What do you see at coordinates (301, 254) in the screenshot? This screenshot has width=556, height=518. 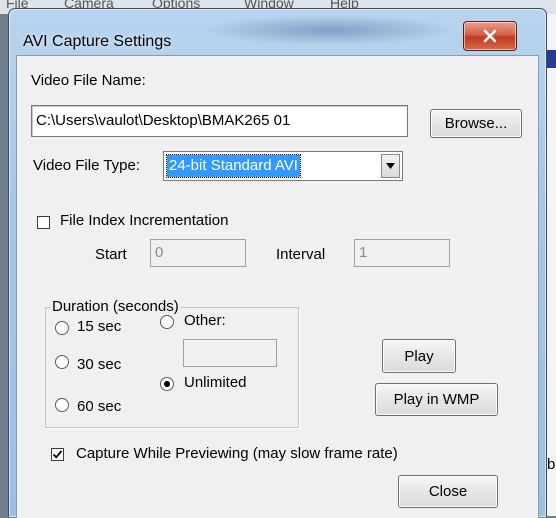 I see `interval-label: Interval` at bounding box center [301, 254].